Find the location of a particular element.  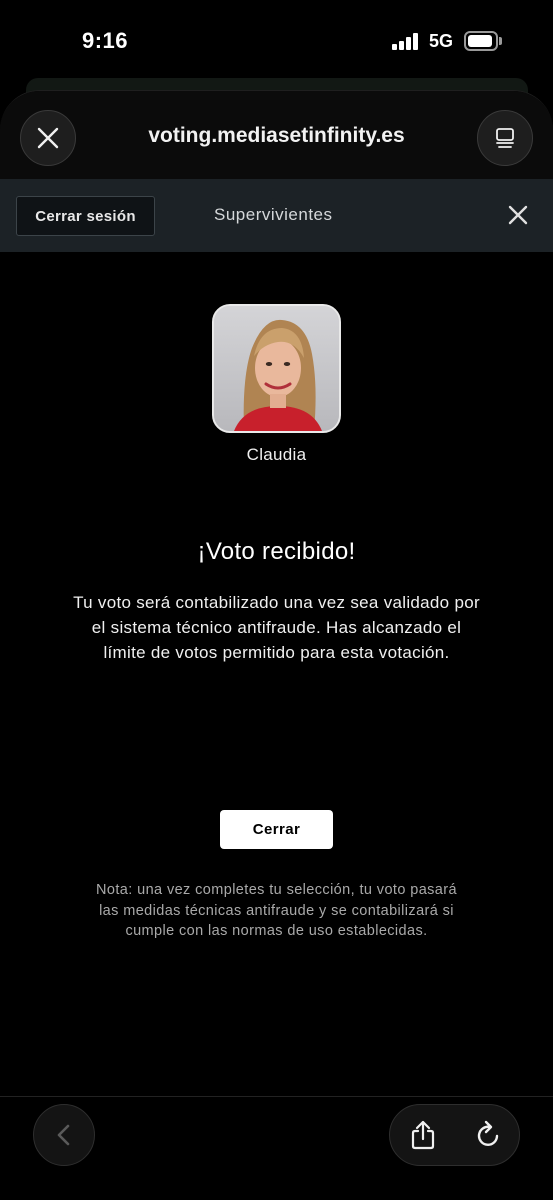

browser-actions is located at coordinates (454, 1135).